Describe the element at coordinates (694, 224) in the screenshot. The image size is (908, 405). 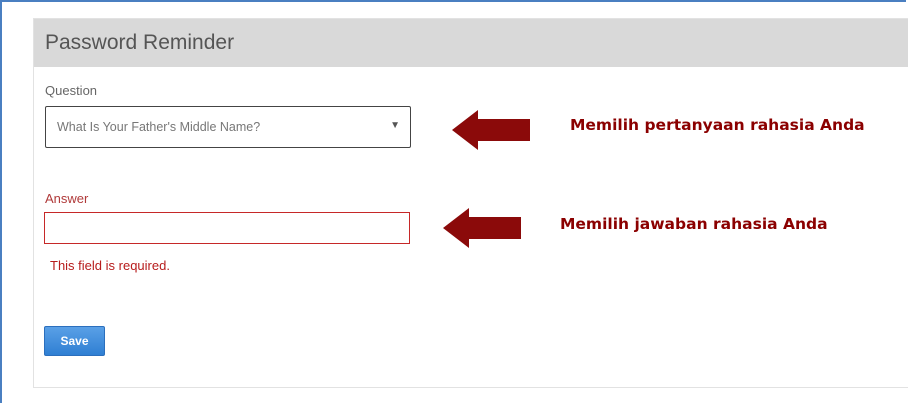
I see `answer-annotation: Memilih jawaban rahasia Anda` at that location.